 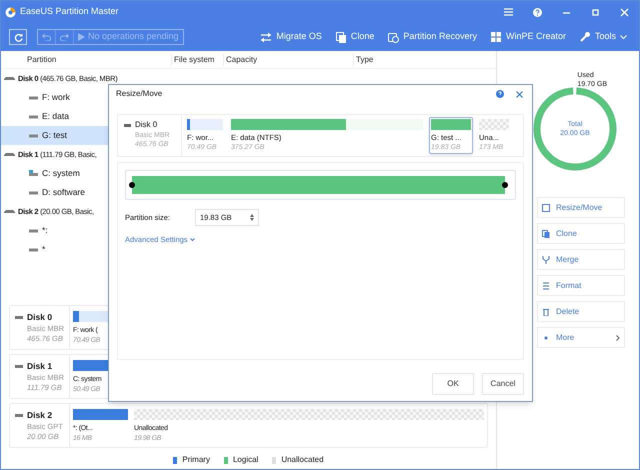 What do you see at coordinates (581, 259) in the screenshot?
I see `action-button: Merge` at bounding box center [581, 259].